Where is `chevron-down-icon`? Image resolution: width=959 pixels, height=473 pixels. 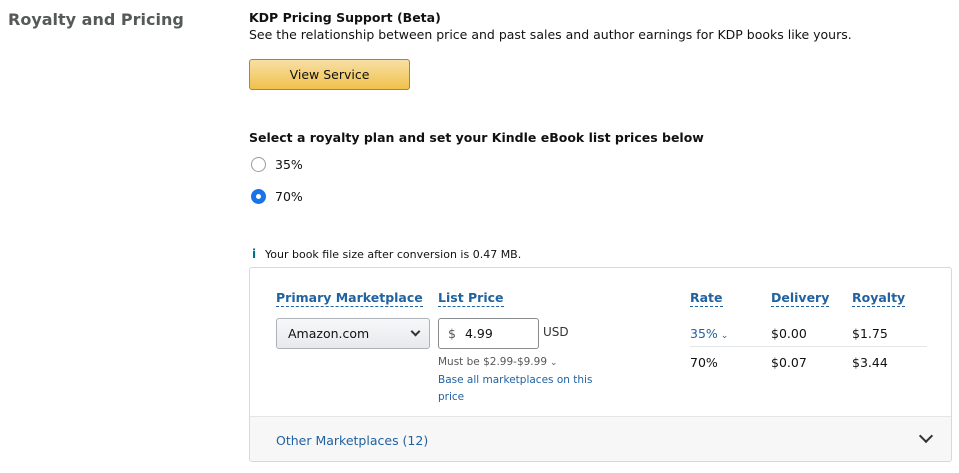 chevron-down-icon is located at coordinates (415, 331).